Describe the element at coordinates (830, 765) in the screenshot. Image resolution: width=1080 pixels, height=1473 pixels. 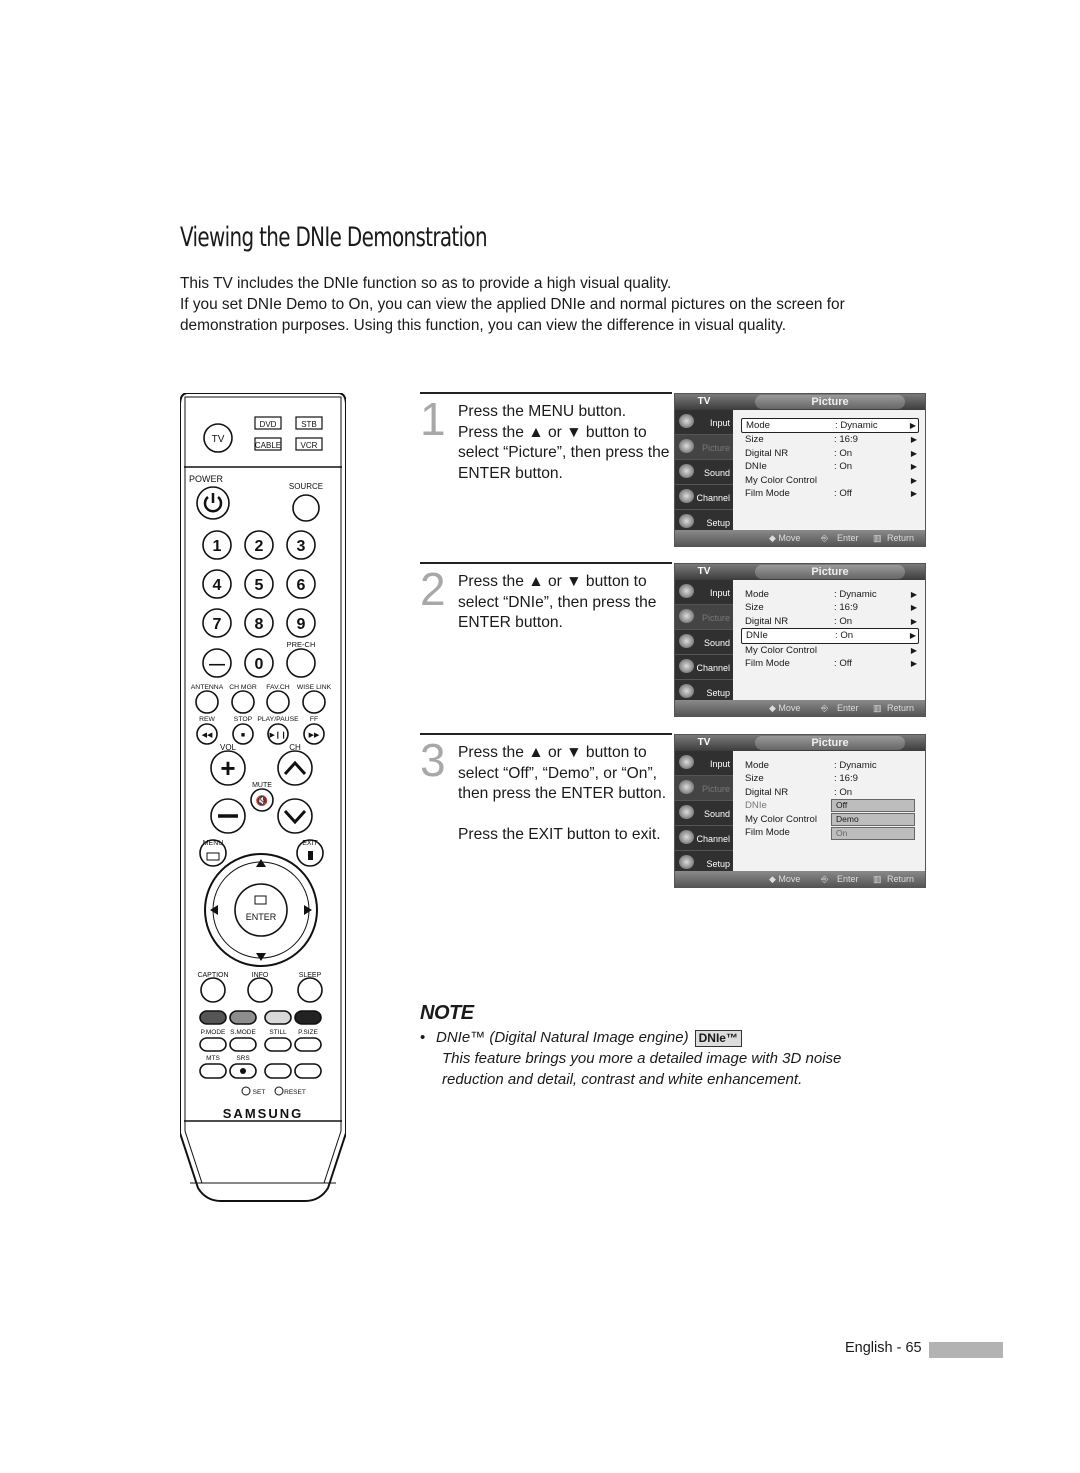
I see `osd-menu-item: Mode: Dynamic` at that location.